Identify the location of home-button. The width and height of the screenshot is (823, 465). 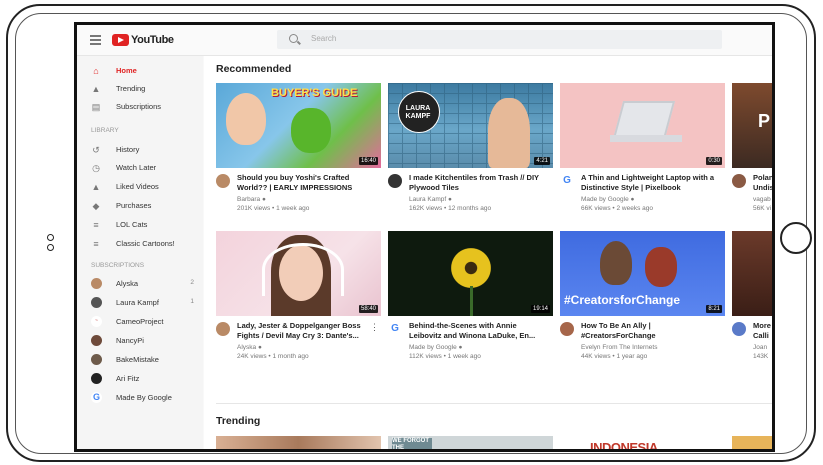
(796, 238).